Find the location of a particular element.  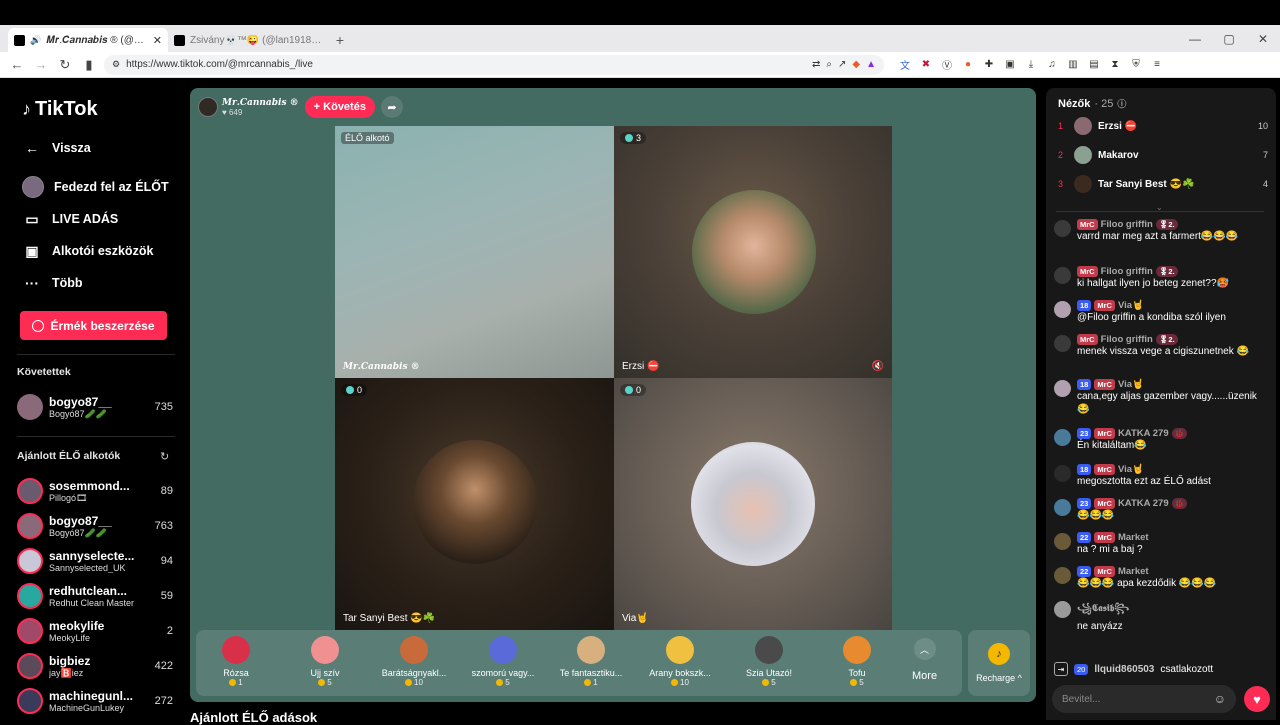

close-tab-icon: ✕ is located at coordinates (157, 40).